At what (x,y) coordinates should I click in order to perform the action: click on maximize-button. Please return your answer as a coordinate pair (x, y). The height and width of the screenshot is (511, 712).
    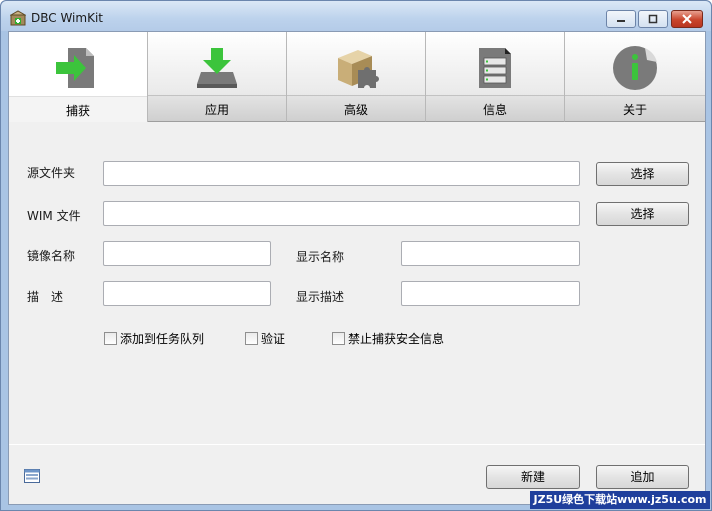
    Looking at the image, I should click on (653, 19).